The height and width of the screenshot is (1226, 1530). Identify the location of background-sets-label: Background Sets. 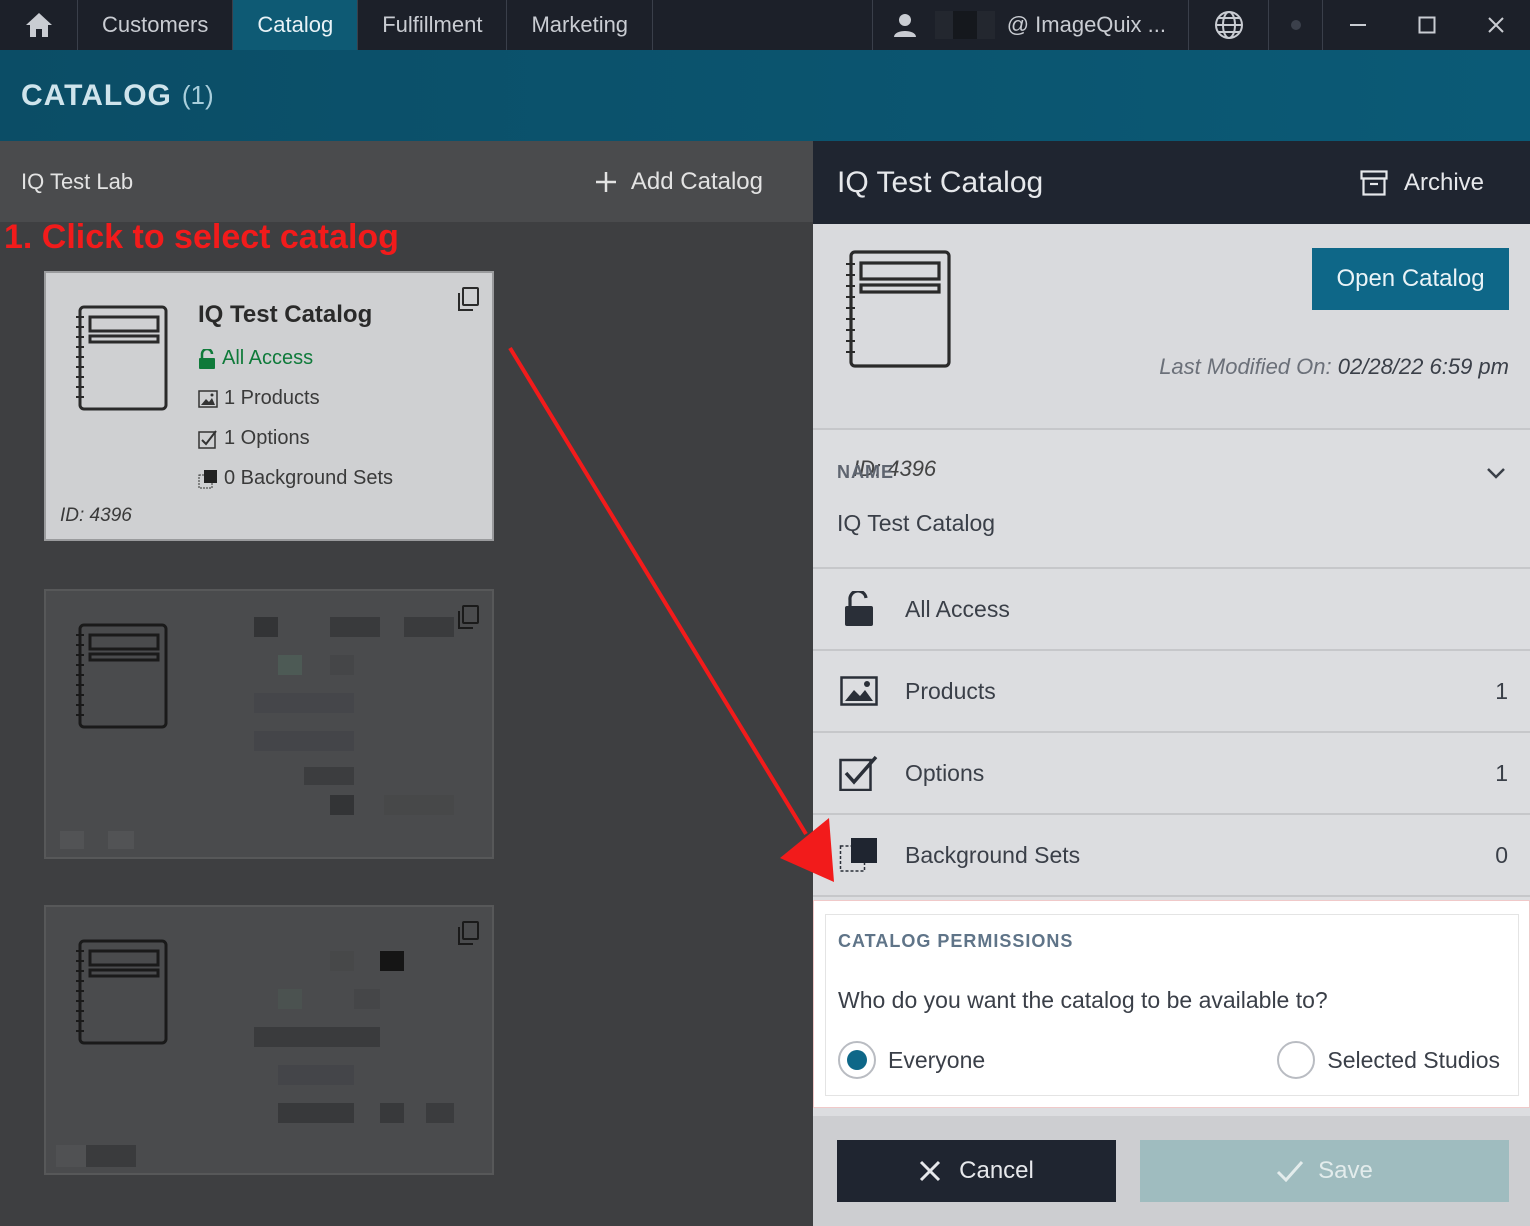
(993, 854).